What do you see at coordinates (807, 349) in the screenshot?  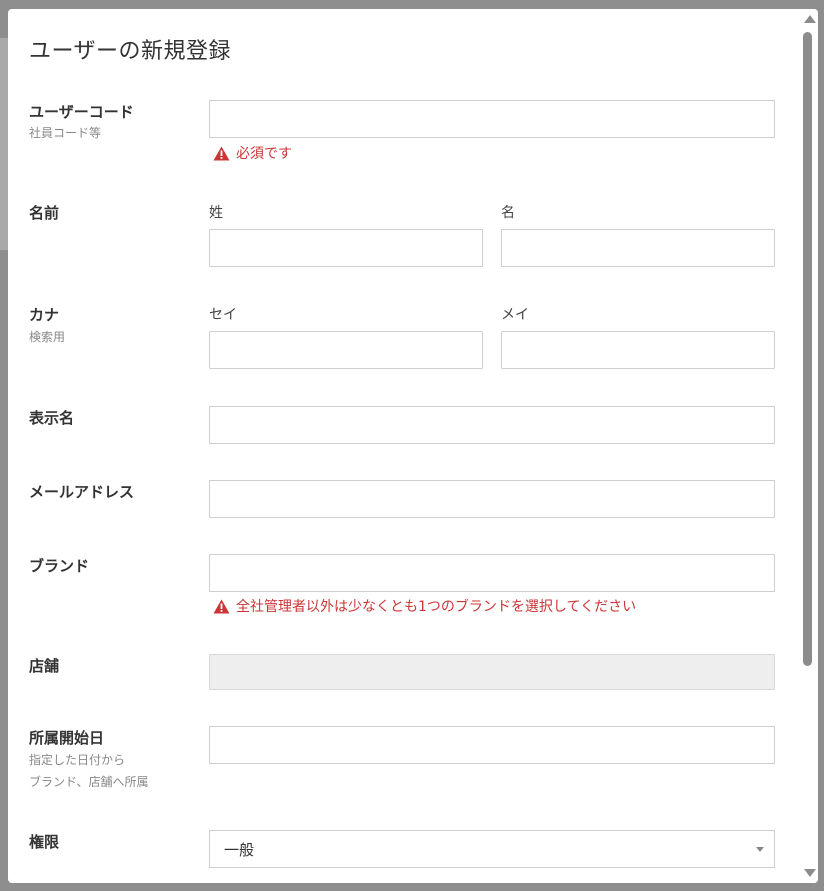 I see `scroll-thumb` at bounding box center [807, 349].